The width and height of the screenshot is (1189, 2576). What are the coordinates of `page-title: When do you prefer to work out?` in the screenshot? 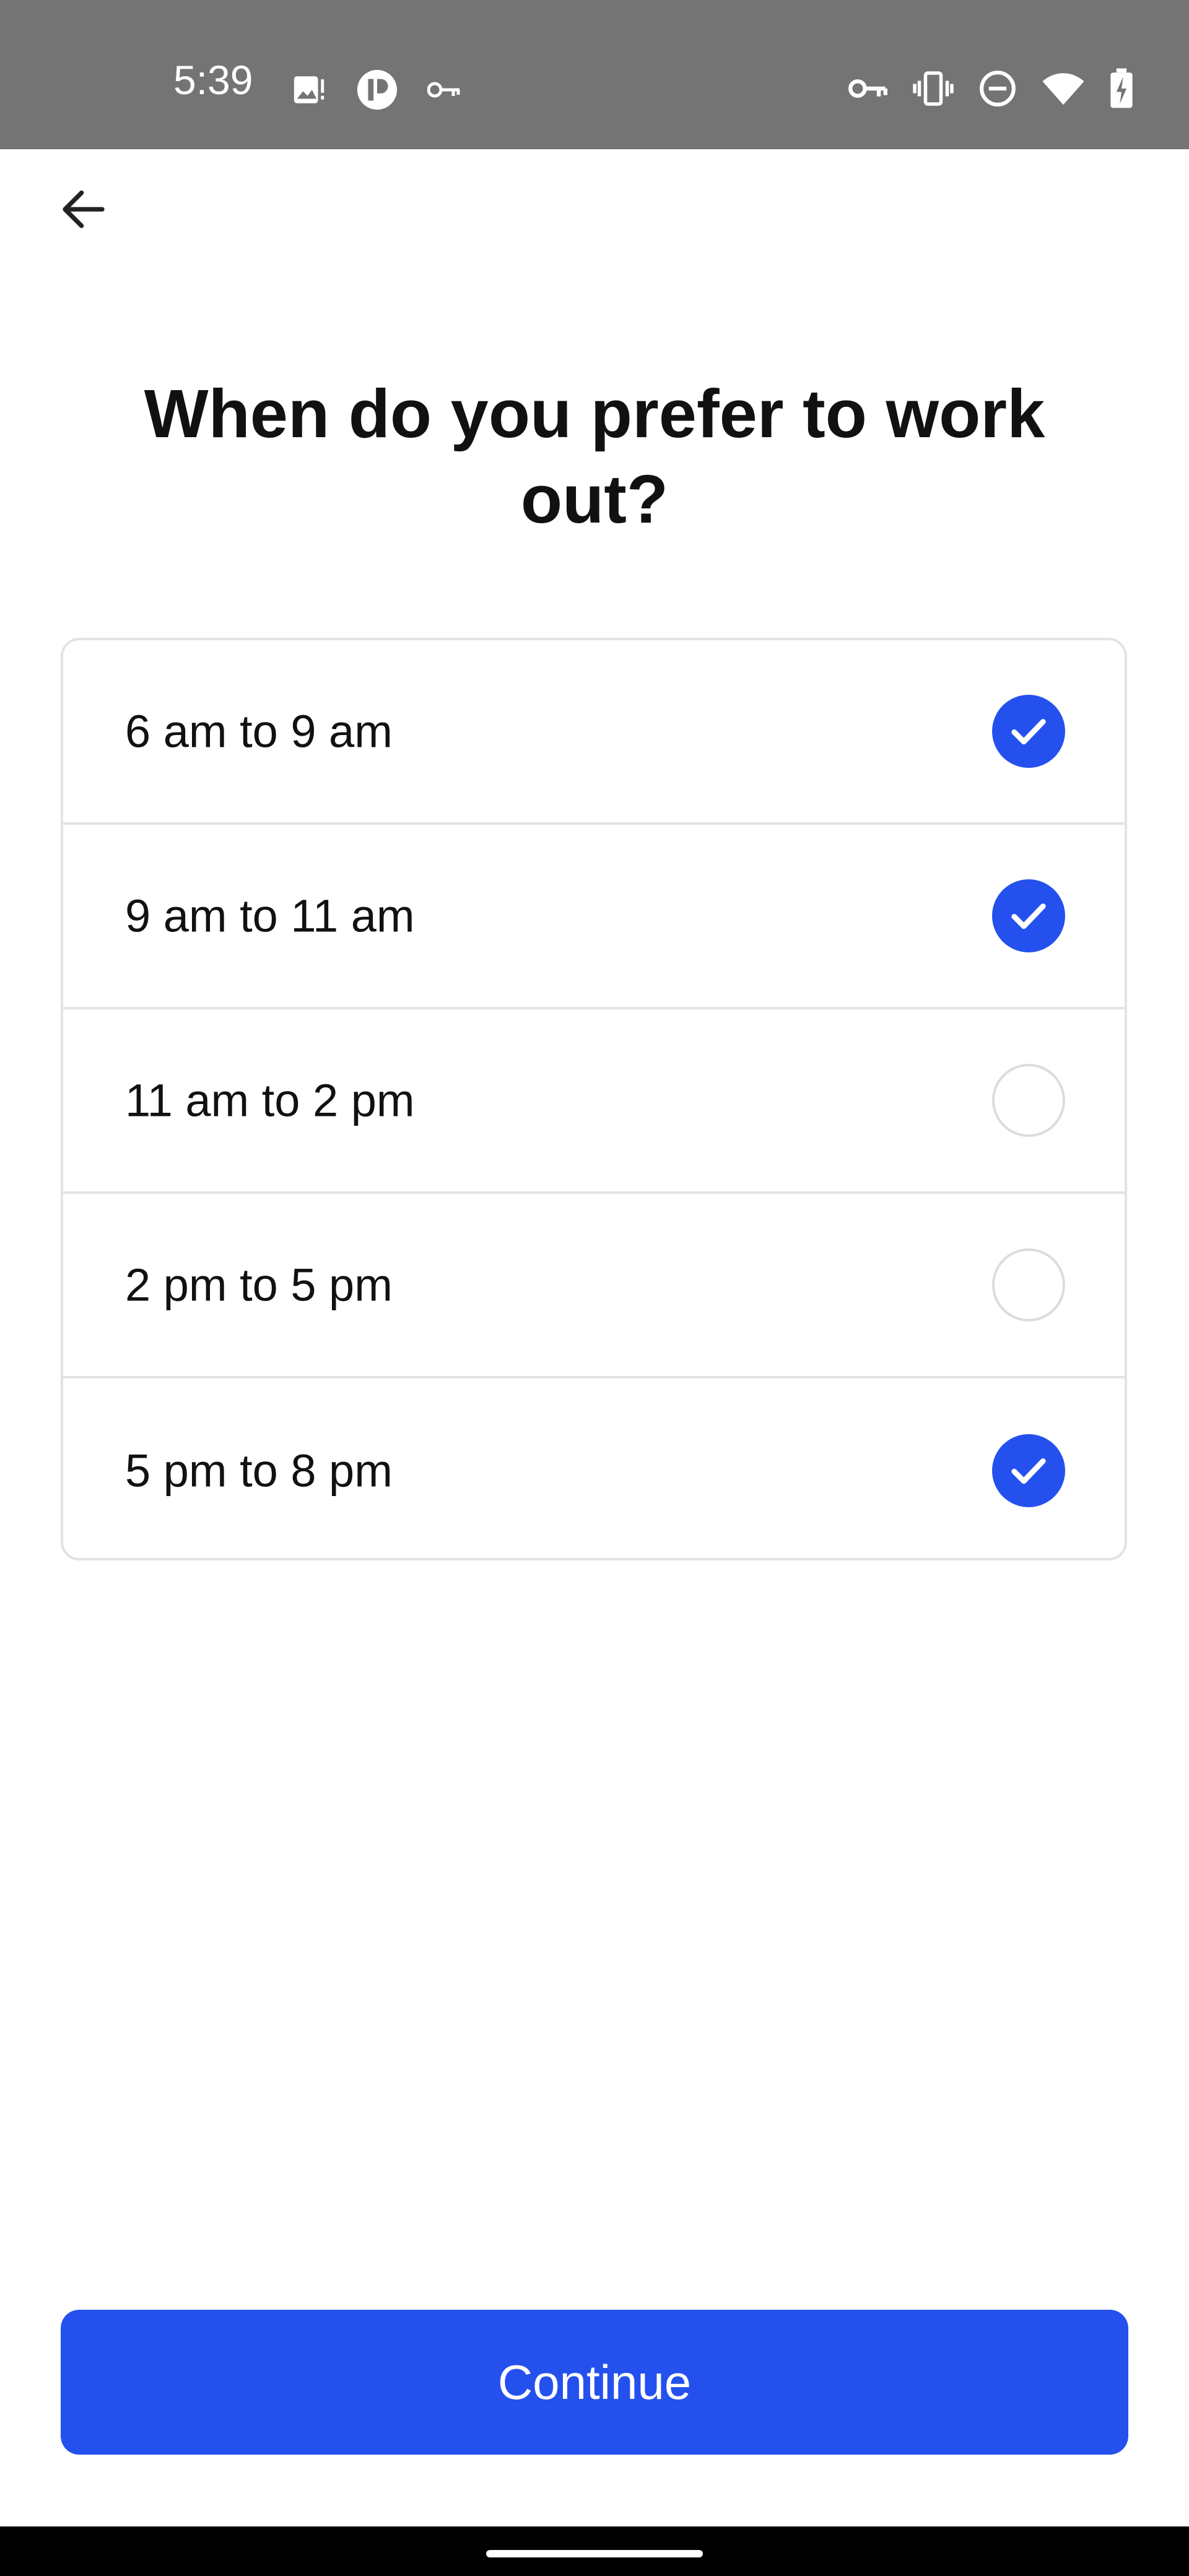 It's located at (594, 456).